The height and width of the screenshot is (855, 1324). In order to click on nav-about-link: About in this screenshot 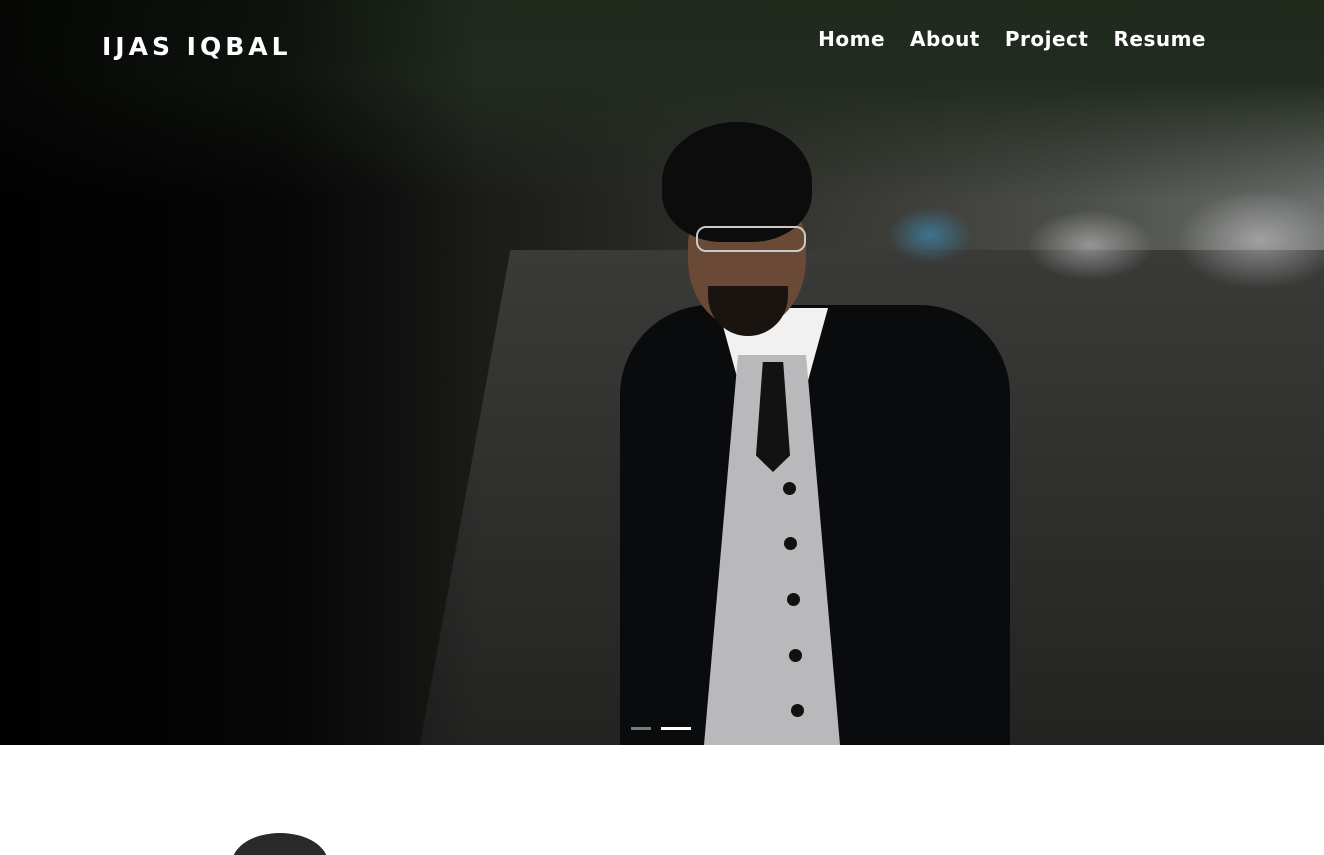, I will do `click(945, 39)`.